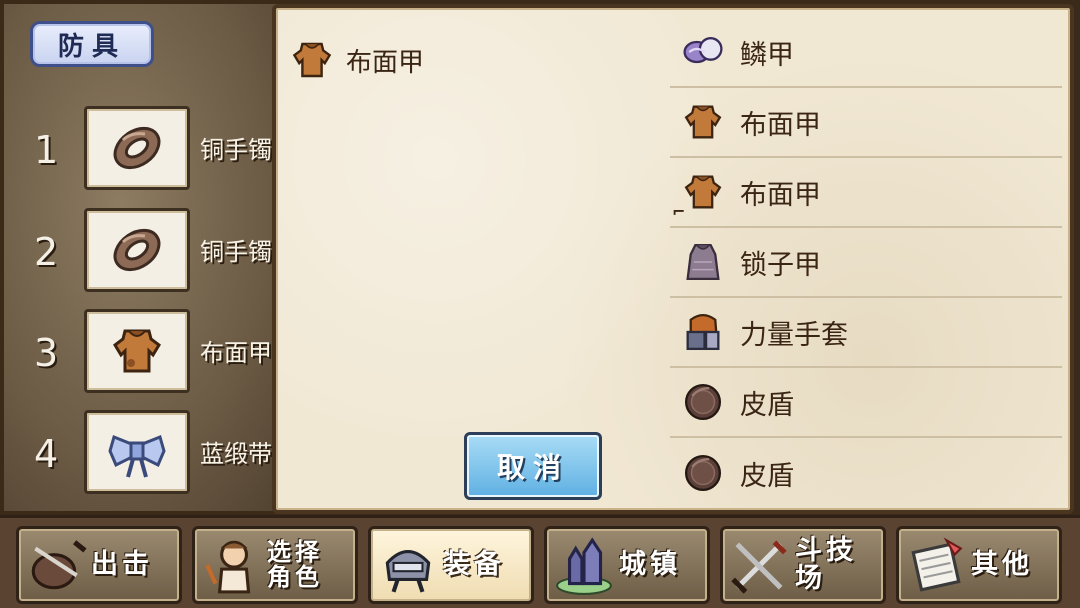 The width and height of the screenshot is (1080, 608). Describe the element at coordinates (295, 577) in the screenshot. I see `menu-label-line2: 角色` at that location.